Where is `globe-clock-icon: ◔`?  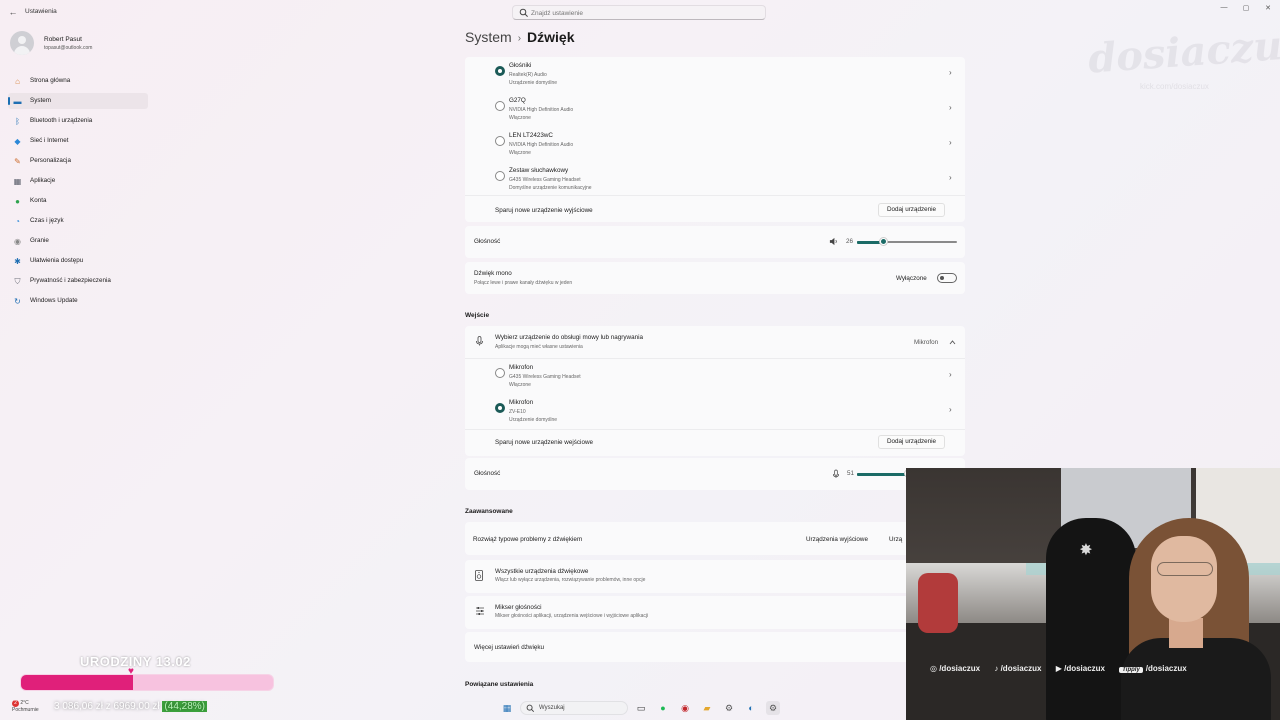
globe-clock-icon: ◔ is located at coordinates (17, 221).